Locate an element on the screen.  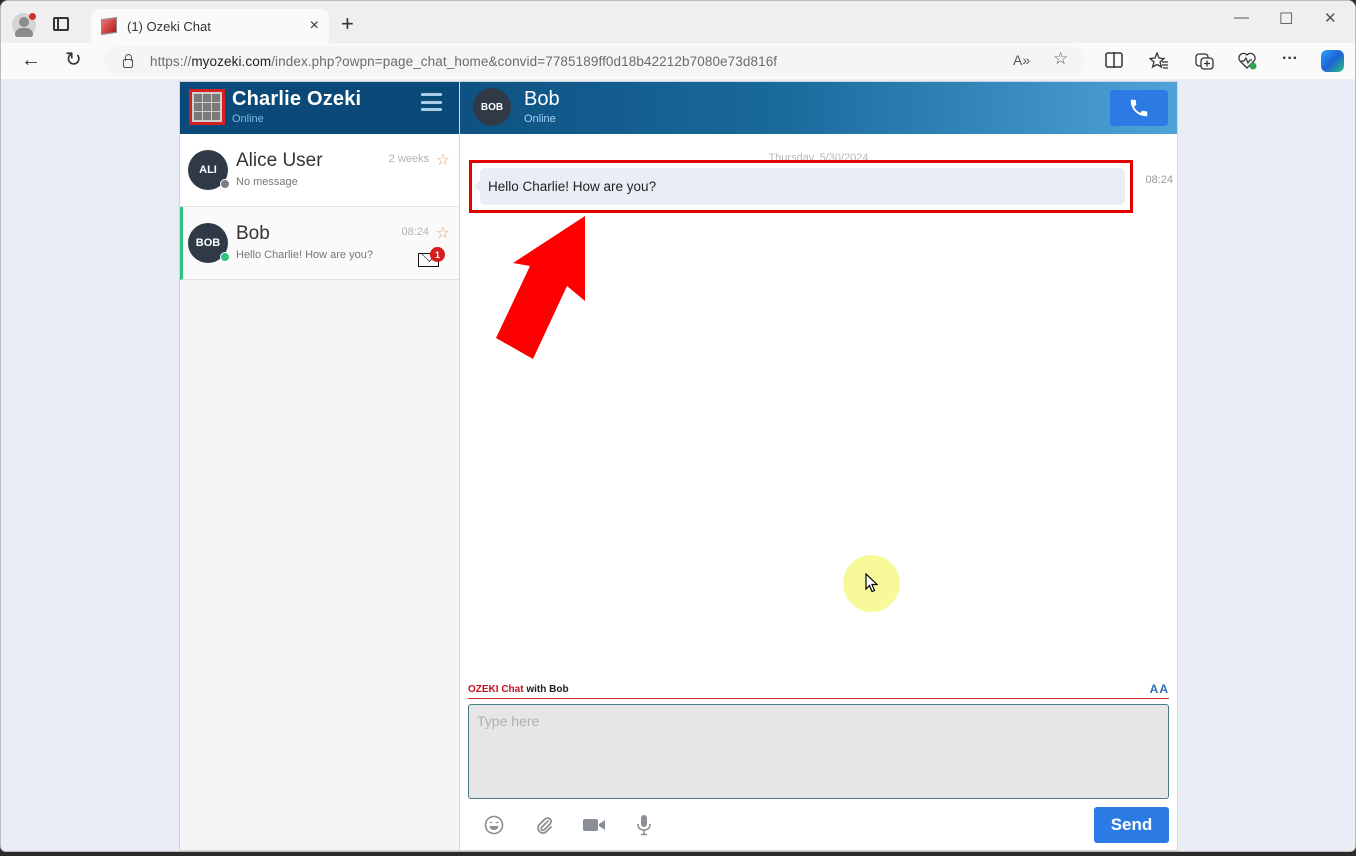
contact-name: Bob is located at coordinates (253, 233).